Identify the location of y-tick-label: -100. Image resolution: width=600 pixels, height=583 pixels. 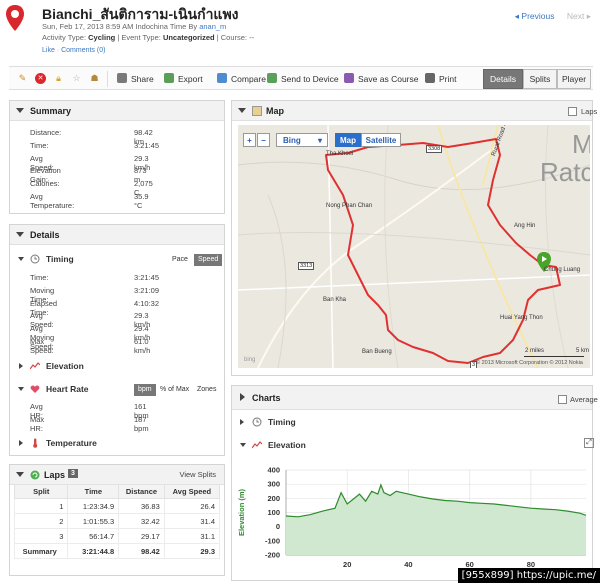
(272, 540).